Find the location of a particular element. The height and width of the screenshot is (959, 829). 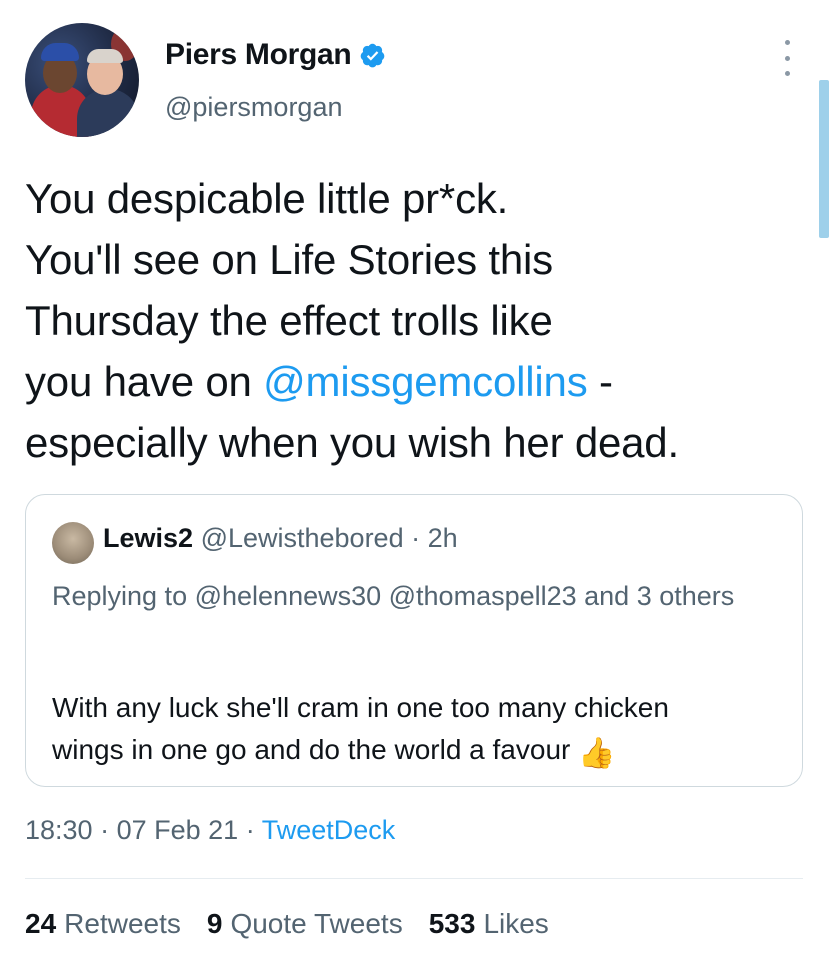

author-avatar is located at coordinates (82, 80).